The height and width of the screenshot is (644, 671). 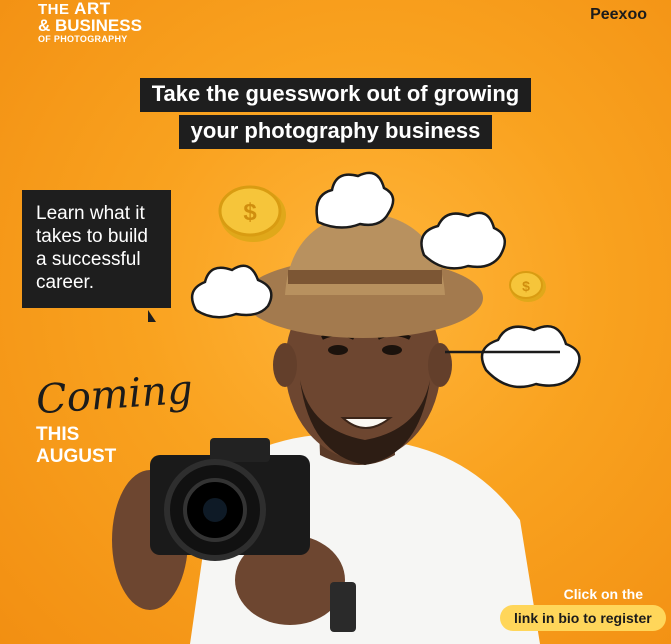 What do you see at coordinates (392, 350) in the screenshot?
I see `right-eye` at bounding box center [392, 350].